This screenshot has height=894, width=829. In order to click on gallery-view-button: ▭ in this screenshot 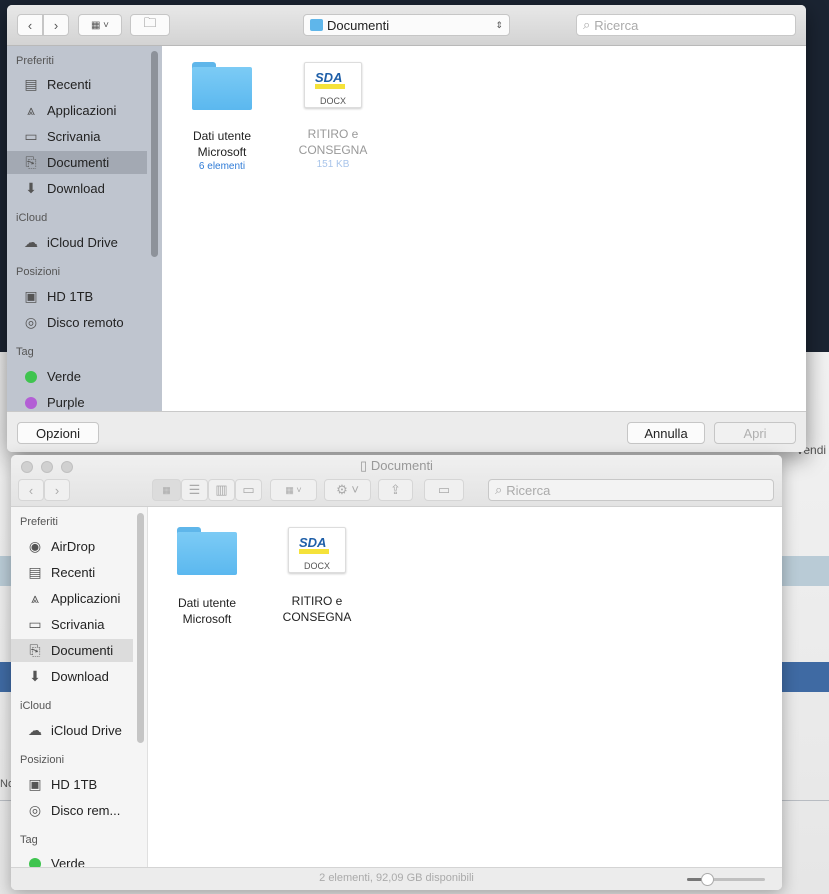, I will do `click(248, 490)`.